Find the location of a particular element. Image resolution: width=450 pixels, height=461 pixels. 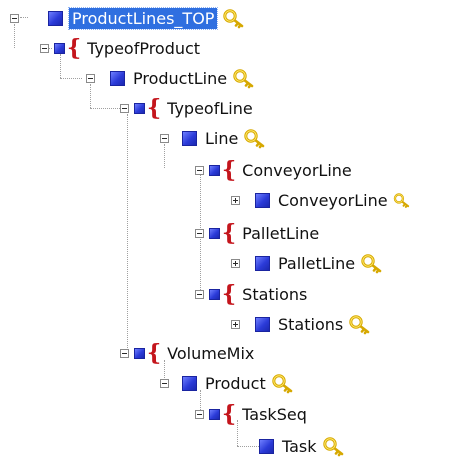

tree-node-typeofproduct: { TypeofProduct is located at coordinates (120, 48).